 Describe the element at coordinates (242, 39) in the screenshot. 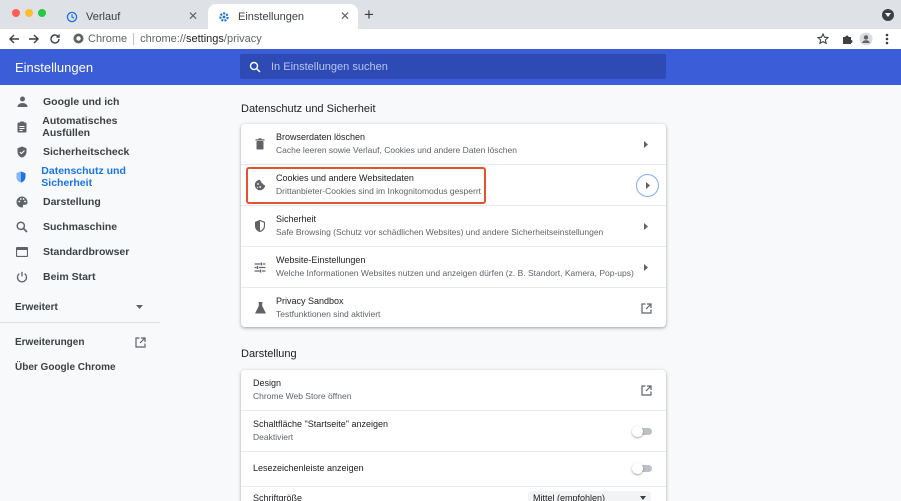

I see `url-path: /privacy` at that location.